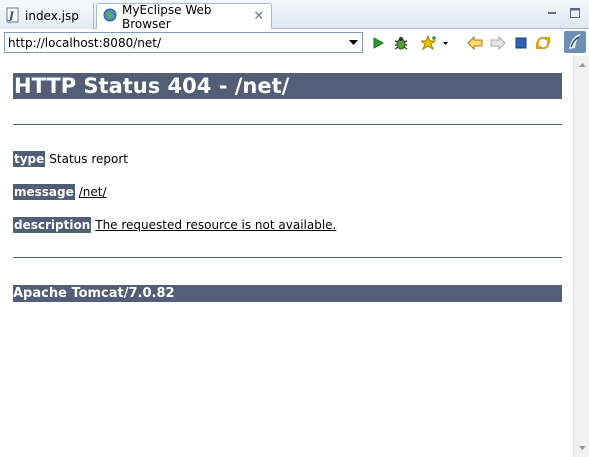  Describe the element at coordinates (475, 43) in the screenshot. I see `back-arrow-icon` at that location.